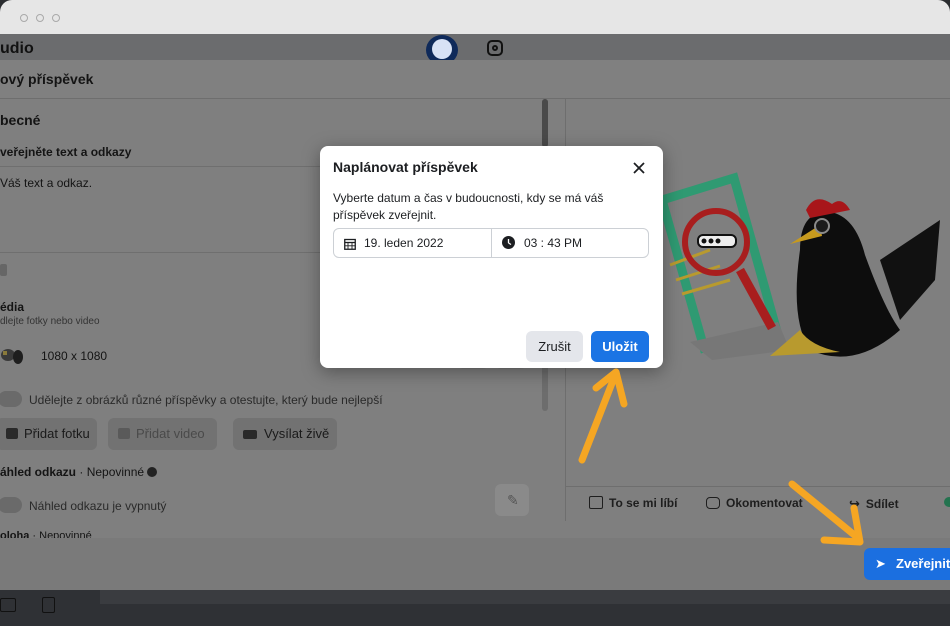  What do you see at coordinates (250, 434) in the screenshot?
I see `live-icon` at bounding box center [250, 434].